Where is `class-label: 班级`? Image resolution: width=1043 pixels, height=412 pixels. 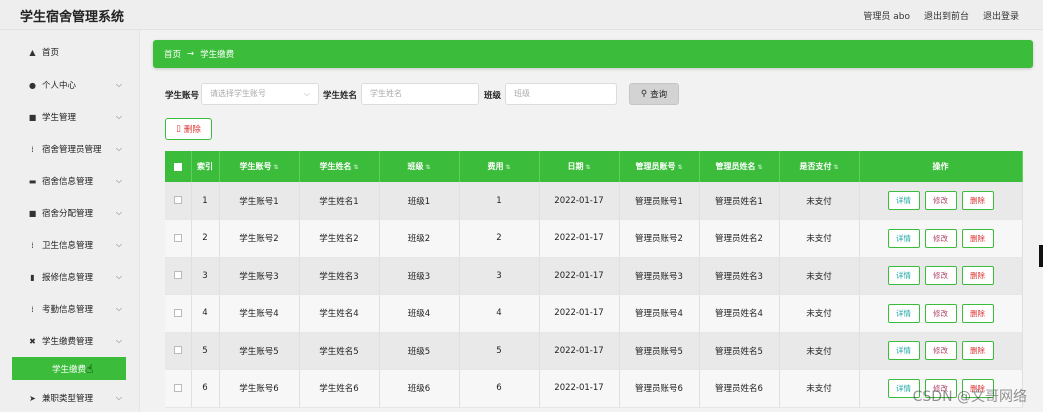 class-label: 班级 is located at coordinates (493, 96).